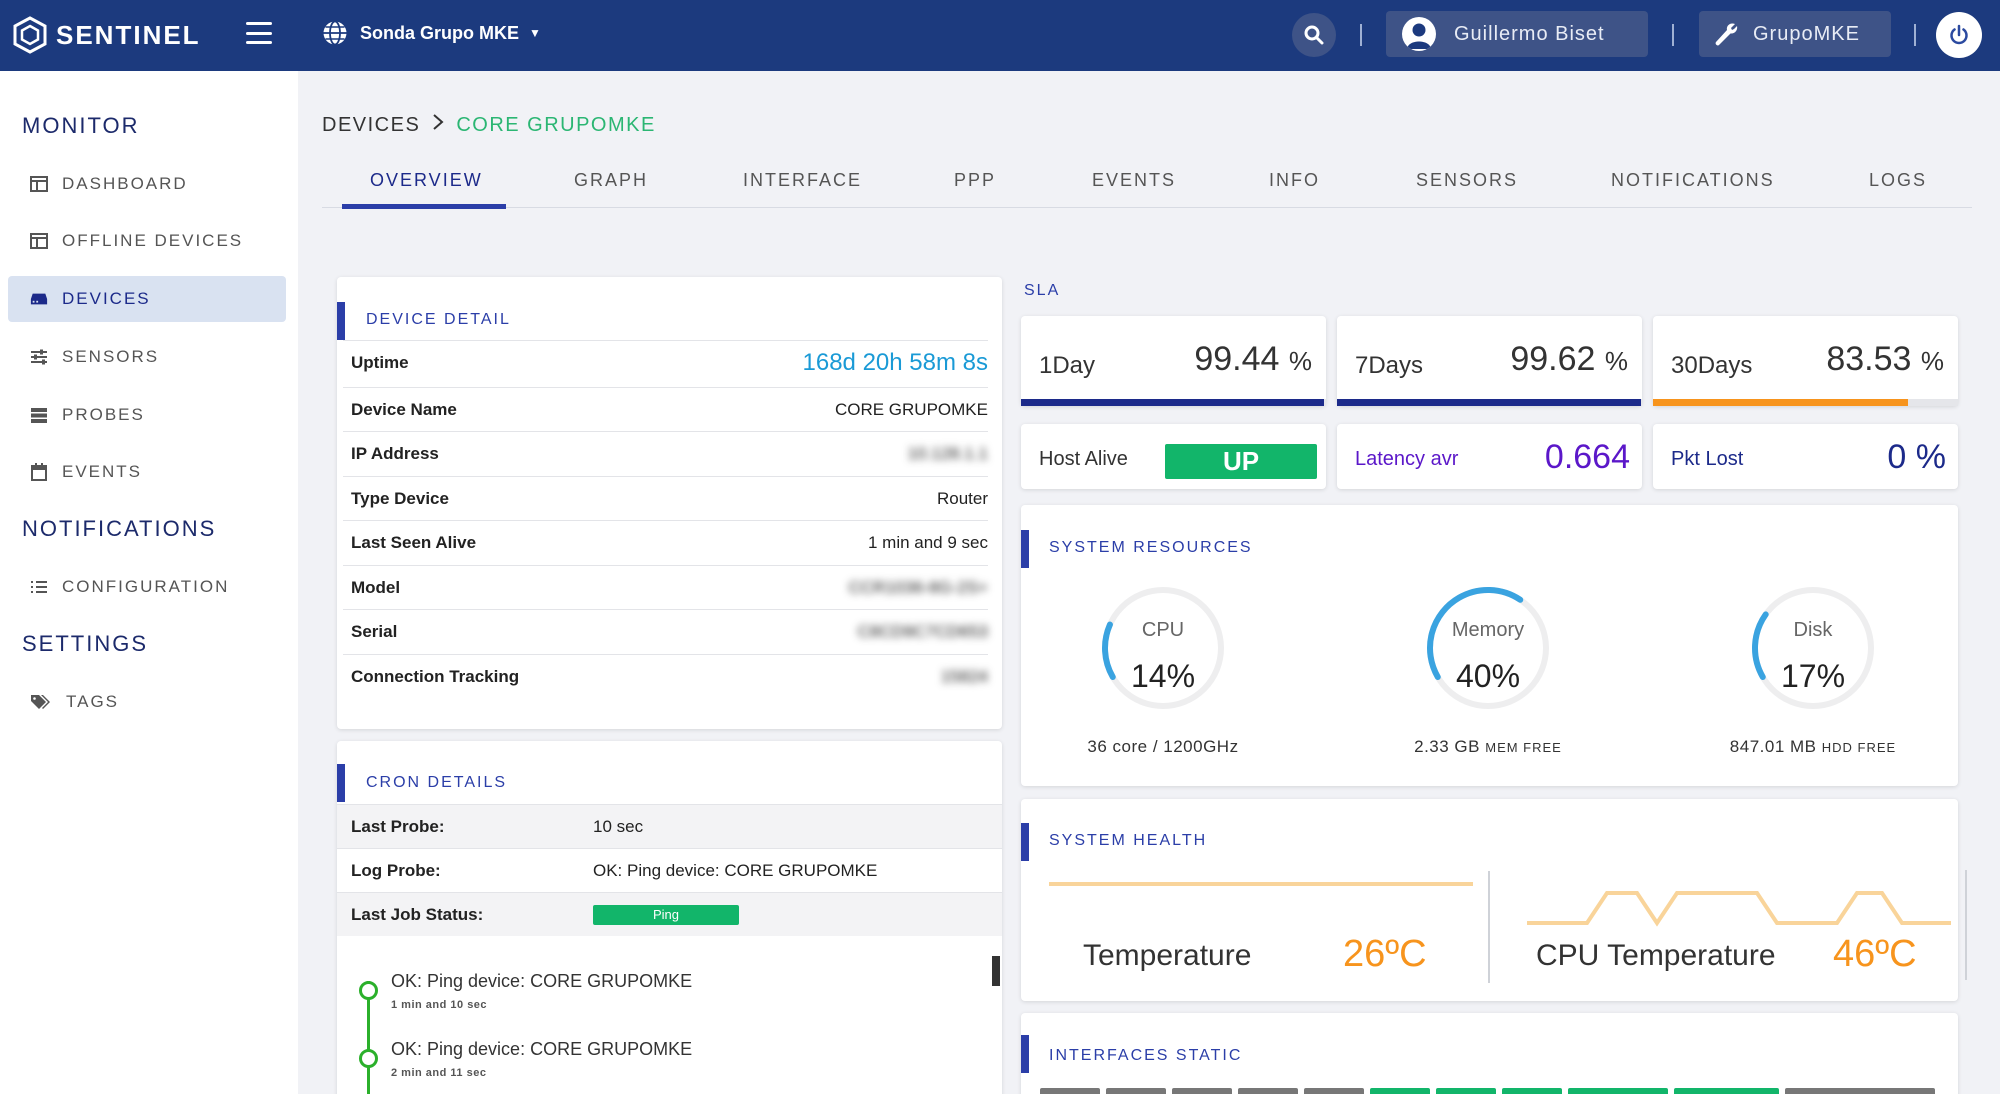 The image size is (2000, 1094). I want to click on sla-card-7days: 7Days 99.62 %, so click(1489, 361).